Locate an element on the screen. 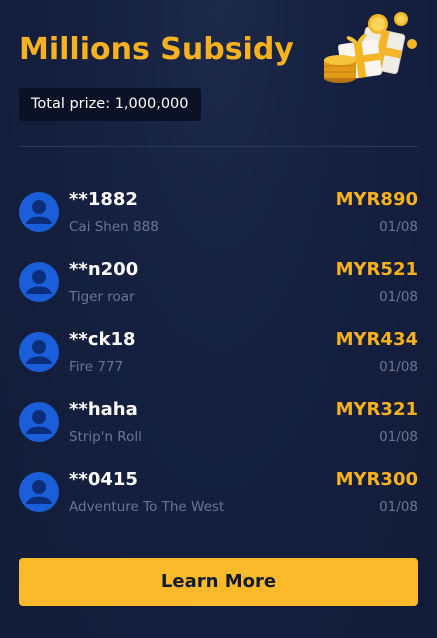 The height and width of the screenshot is (638, 437). prize-amount: MYR434 is located at coordinates (376, 339).